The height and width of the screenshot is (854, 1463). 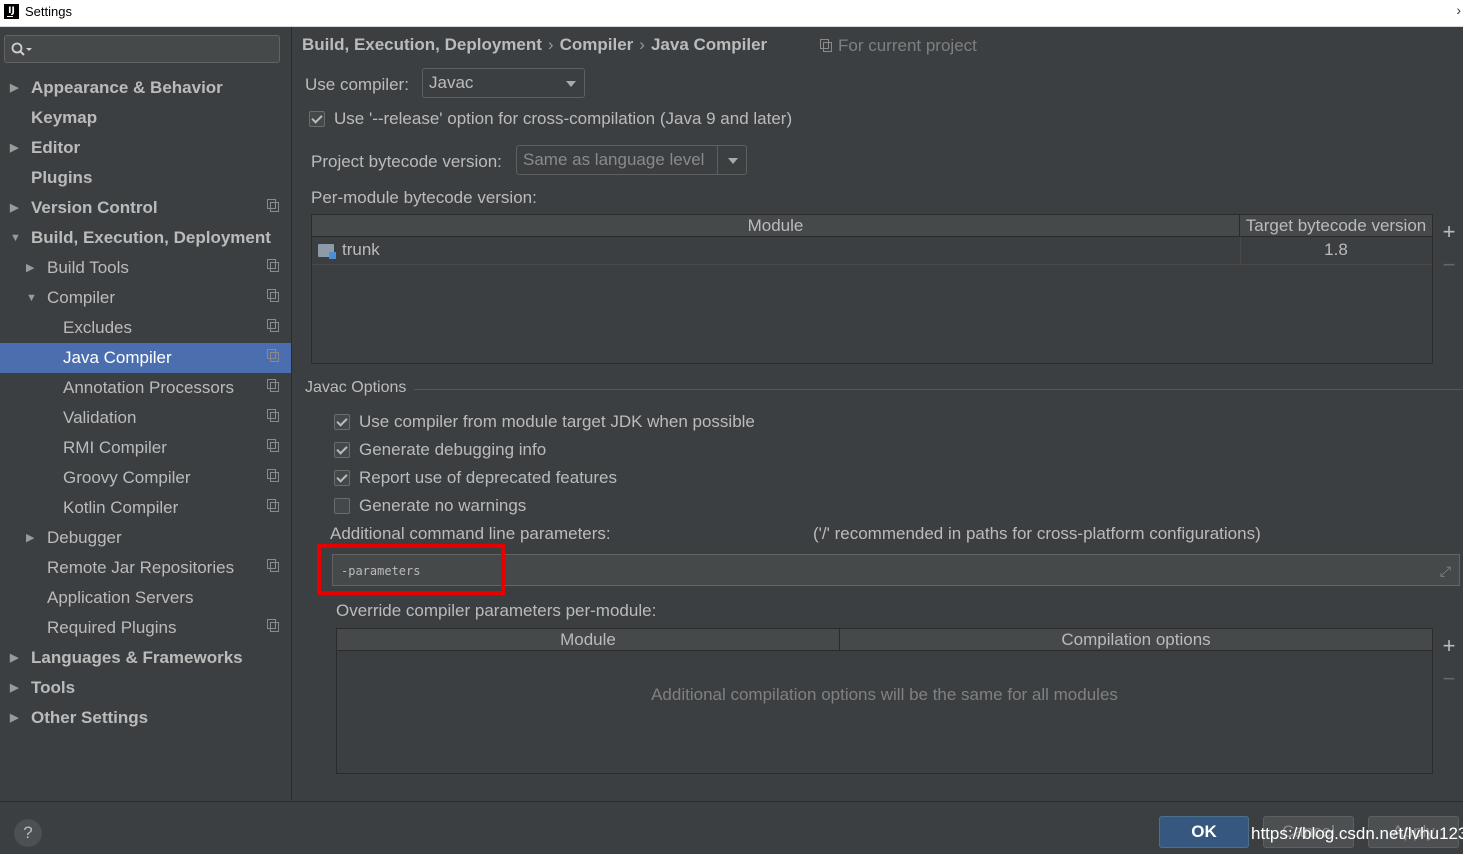 What do you see at coordinates (145, 358) in the screenshot?
I see `sidebar-item-java-compiler: Java Compiler` at bounding box center [145, 358].